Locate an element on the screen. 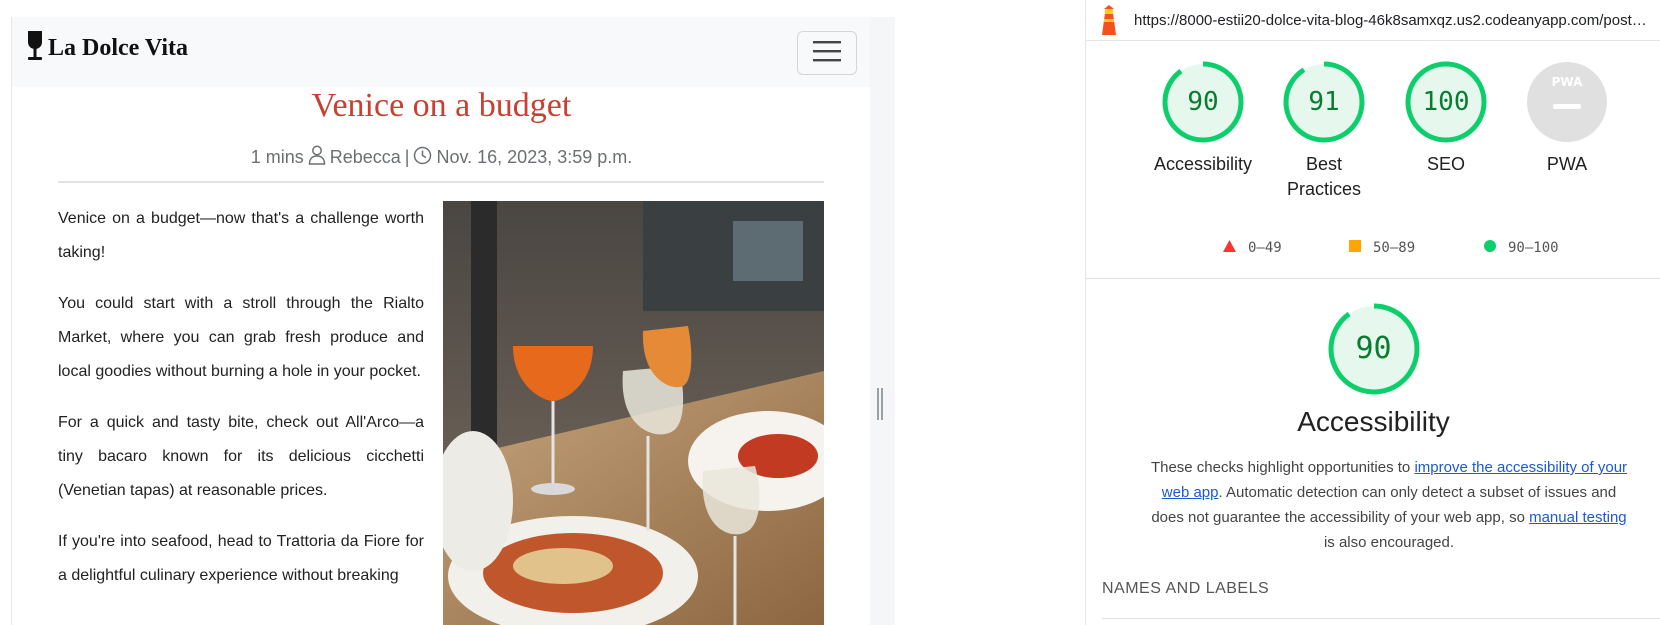  gauge-circle: 91 is located at coordinates (1324, 102).